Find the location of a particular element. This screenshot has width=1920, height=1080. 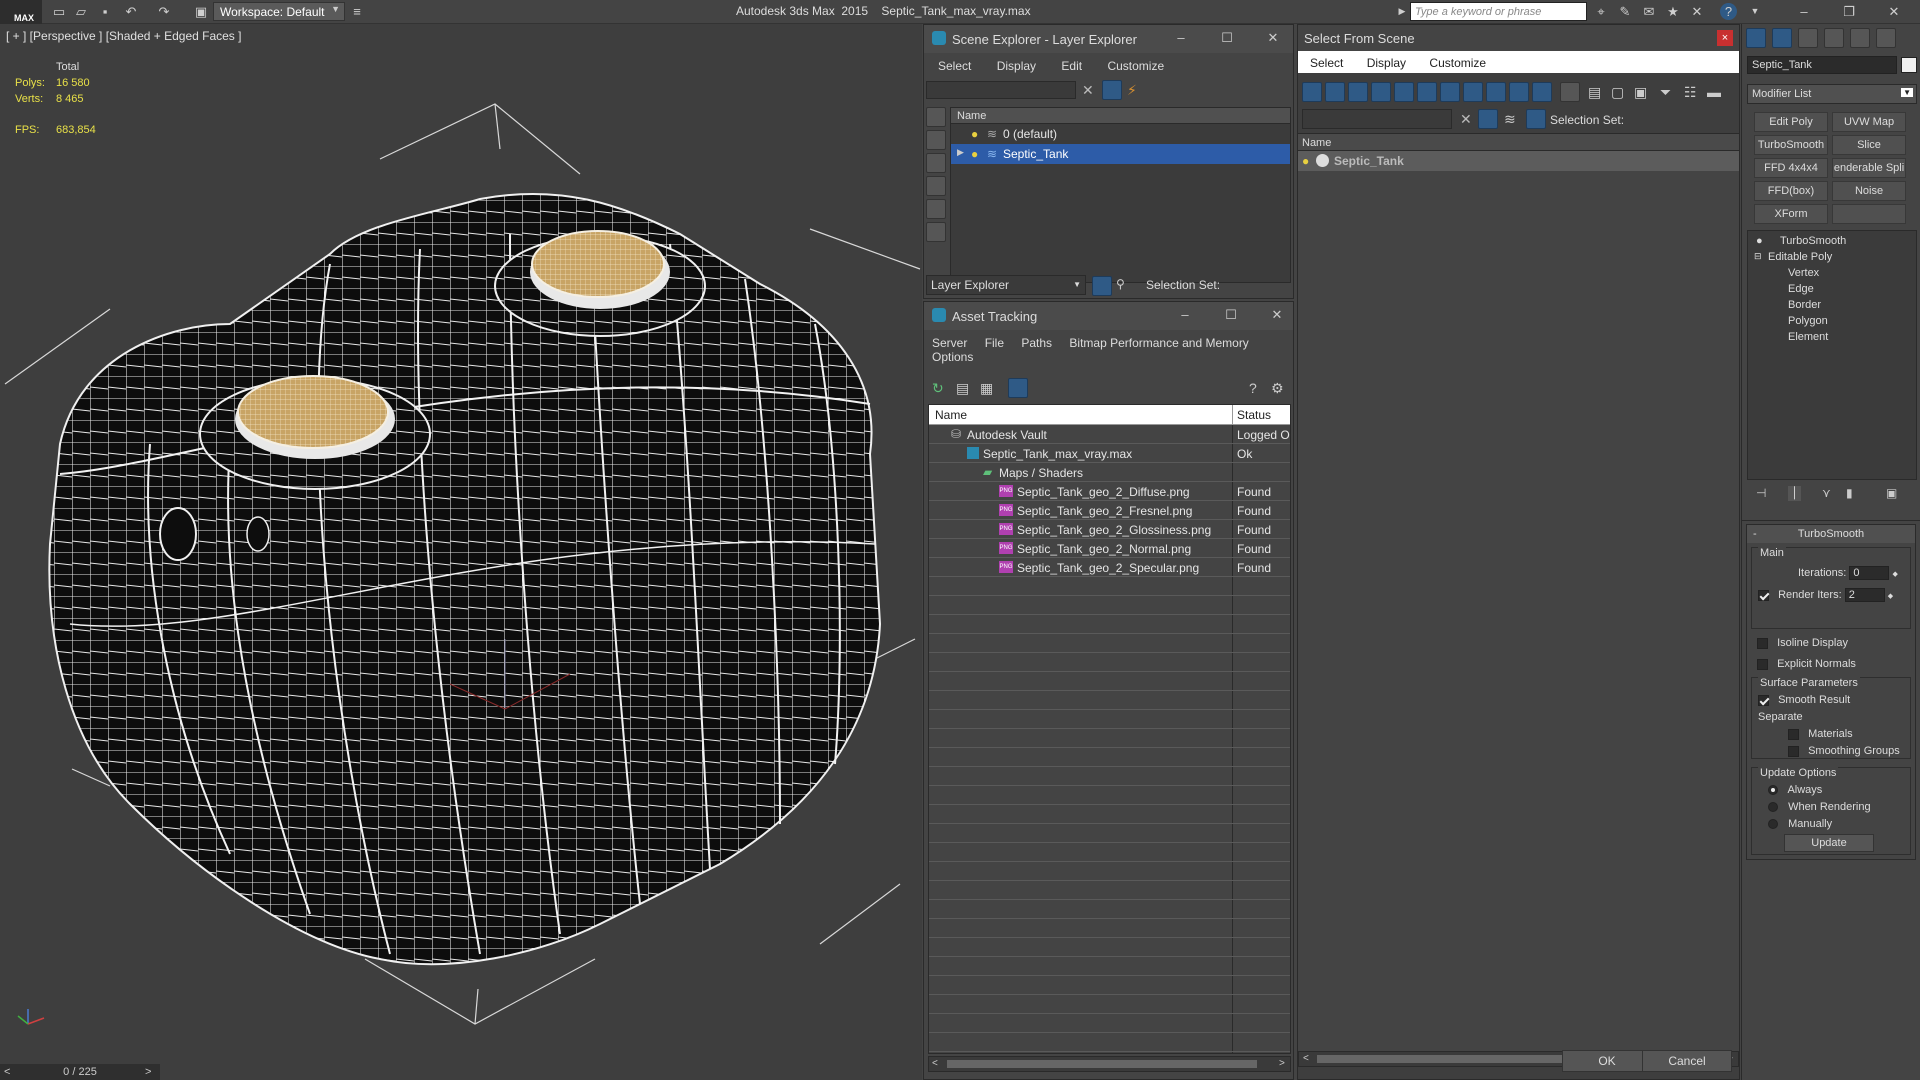

display-xrefs-icon is located at coordinates (1473, 92).